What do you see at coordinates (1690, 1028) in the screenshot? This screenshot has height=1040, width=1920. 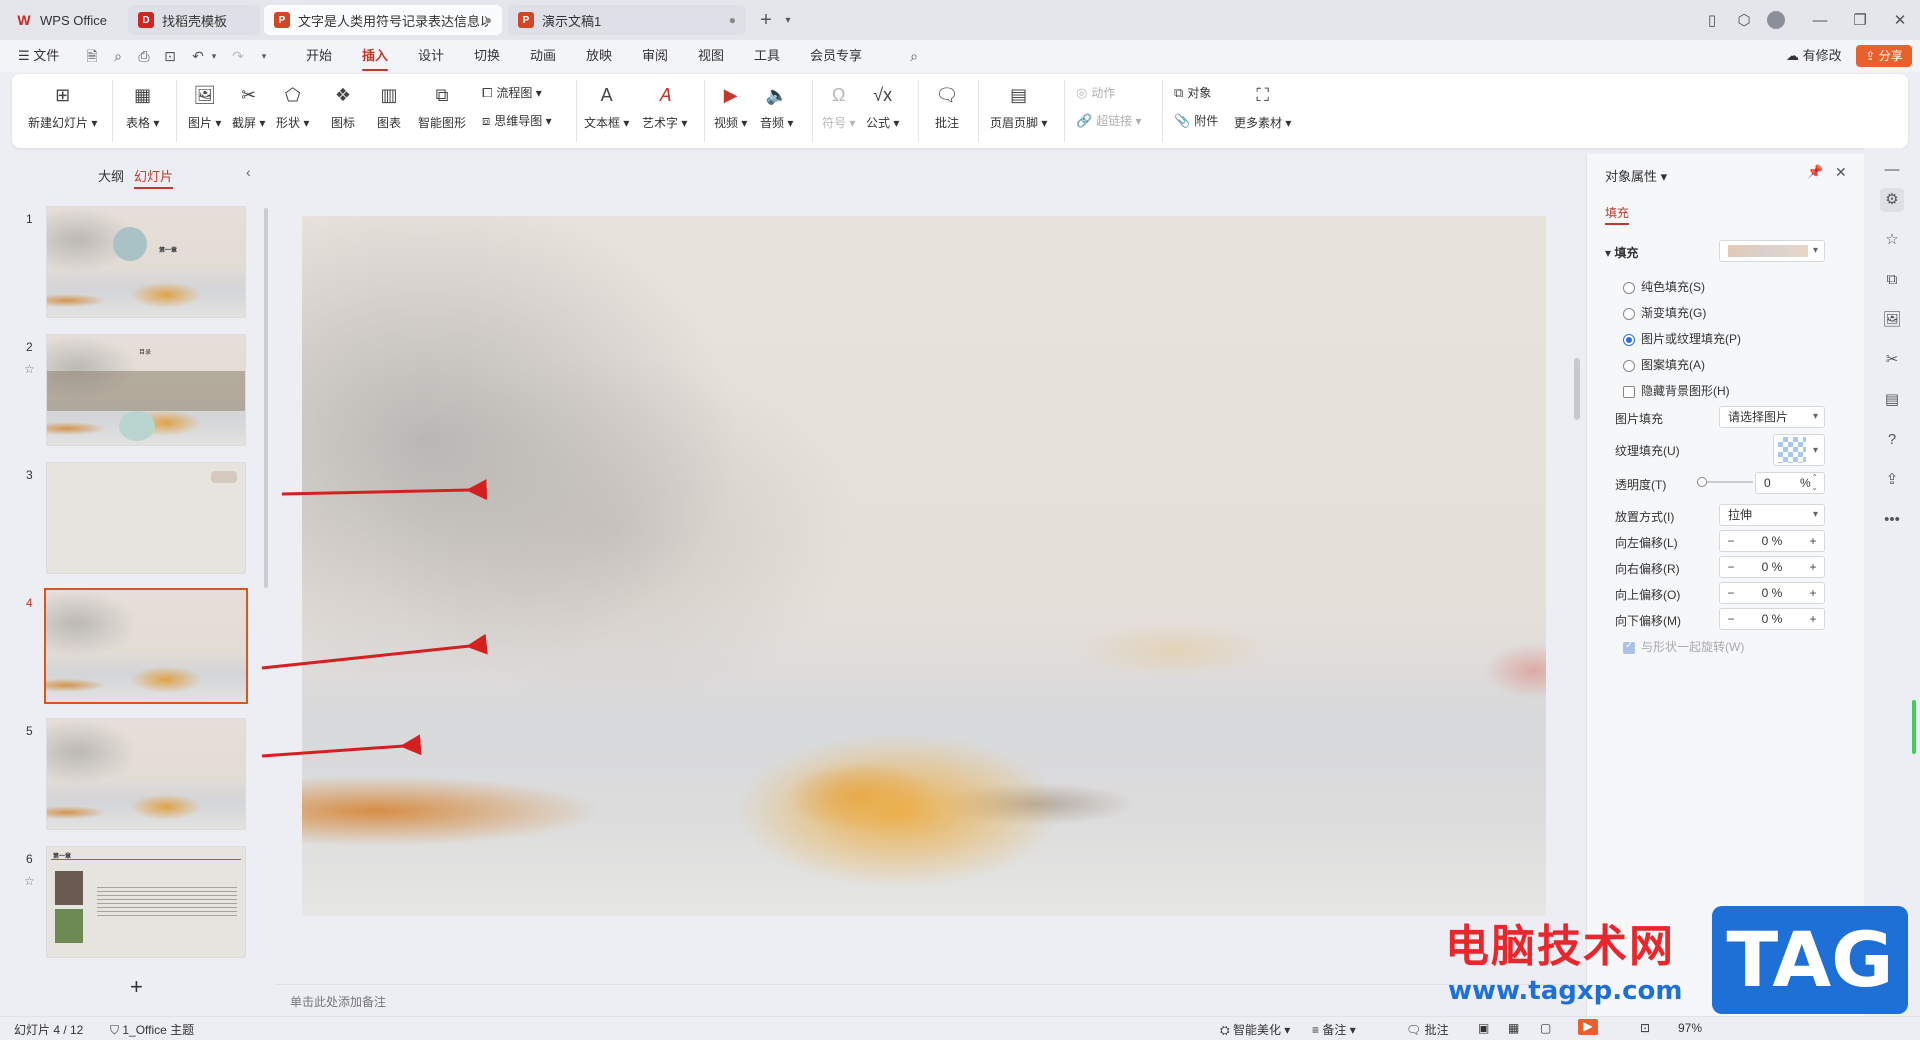 I see `zoom-level: 97%` at bounding box center [1690, 1028].